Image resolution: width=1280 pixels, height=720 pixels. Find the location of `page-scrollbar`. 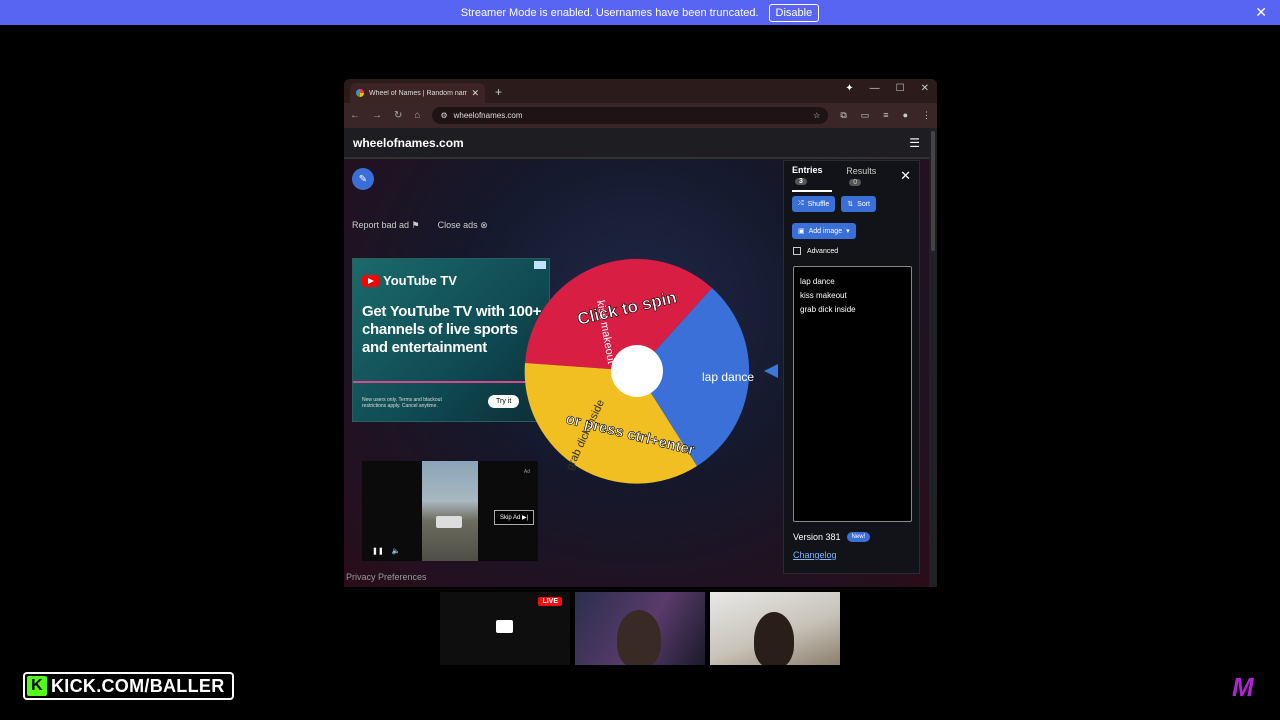

page-scrollbar is located at coordinates (933, 191).